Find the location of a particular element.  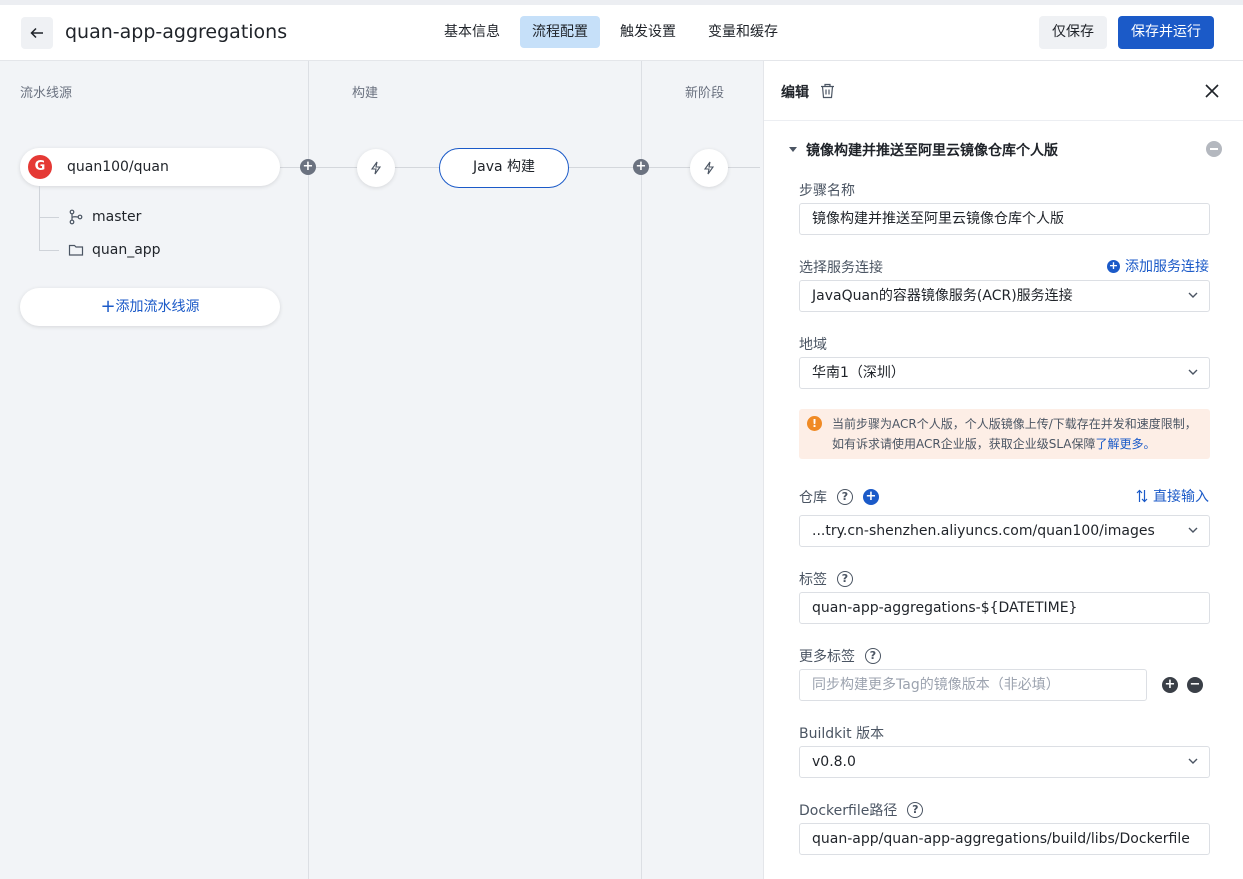

buildkit-label: Buildkit 版本 is located at coordinates (842, 734).